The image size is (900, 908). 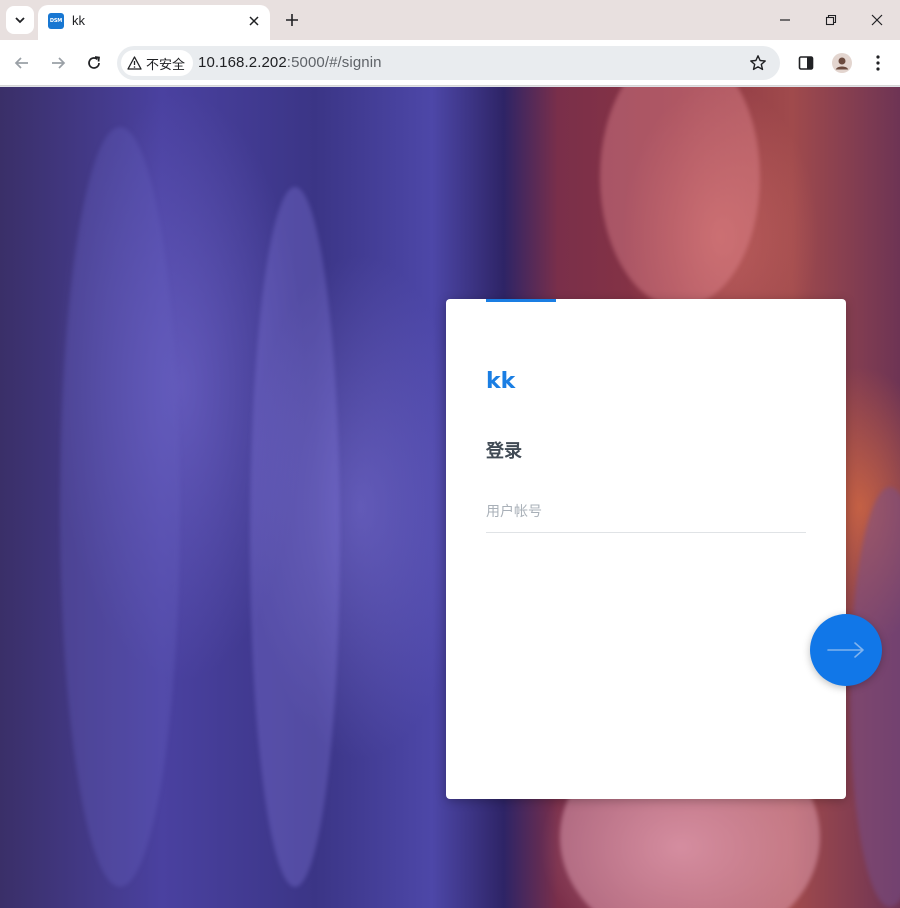 I want to click on side-panel-icon, so click(x=806, y=63).